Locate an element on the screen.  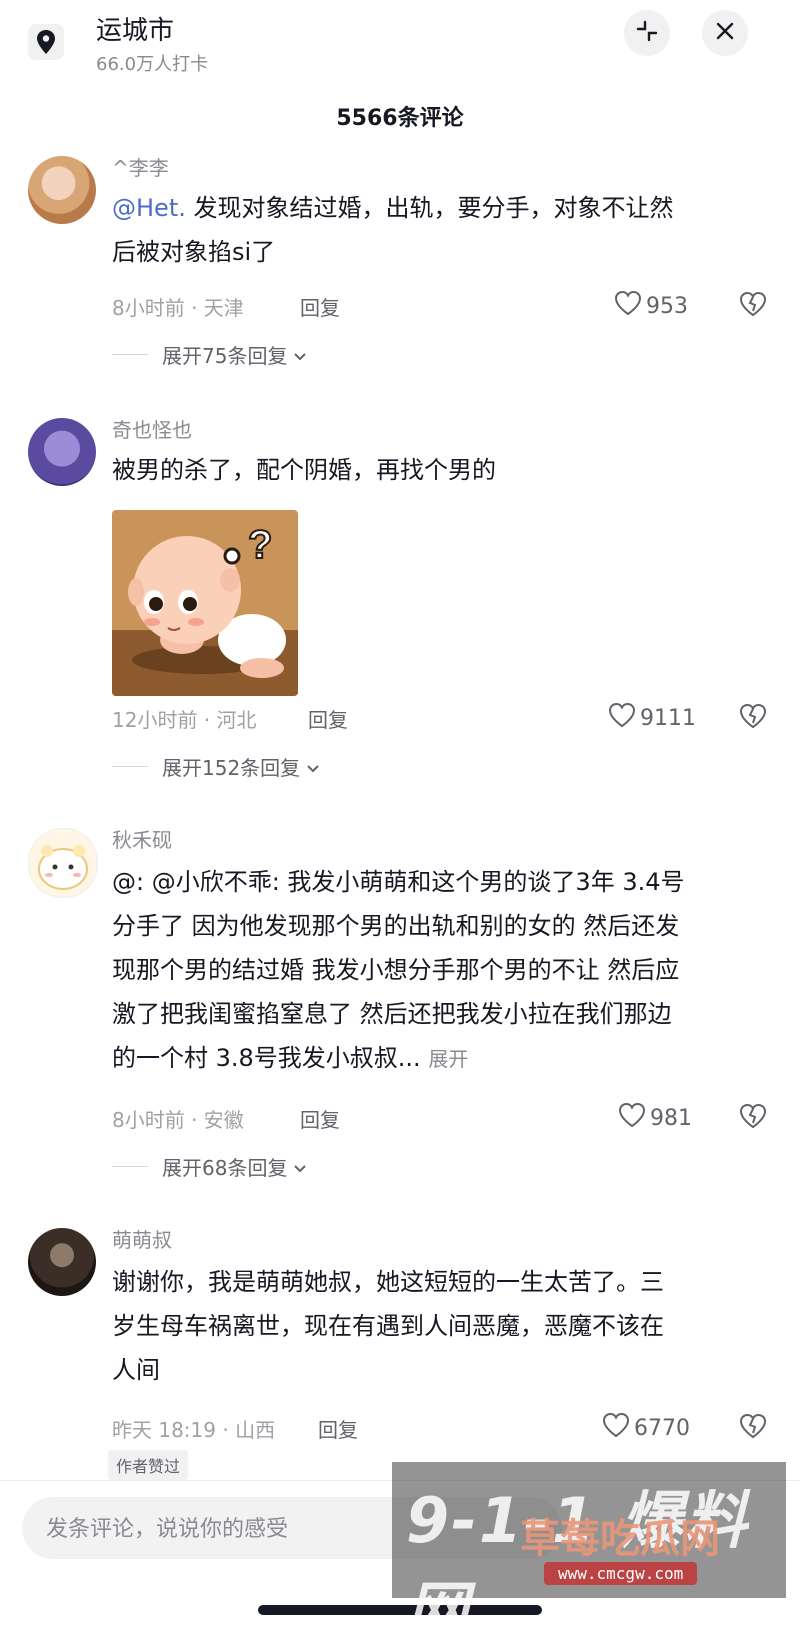
comment-meta: 8小时前 · 天津 is located at coordinates (178, 308).